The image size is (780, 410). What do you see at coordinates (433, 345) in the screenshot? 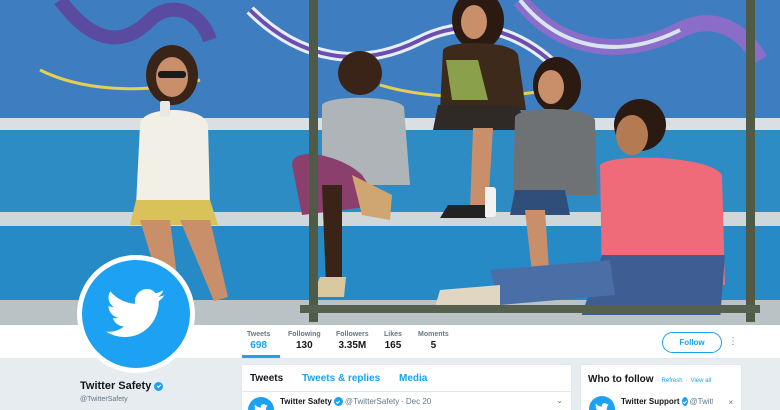
I see `stat-value: 5` at bounding box center [433, 345].